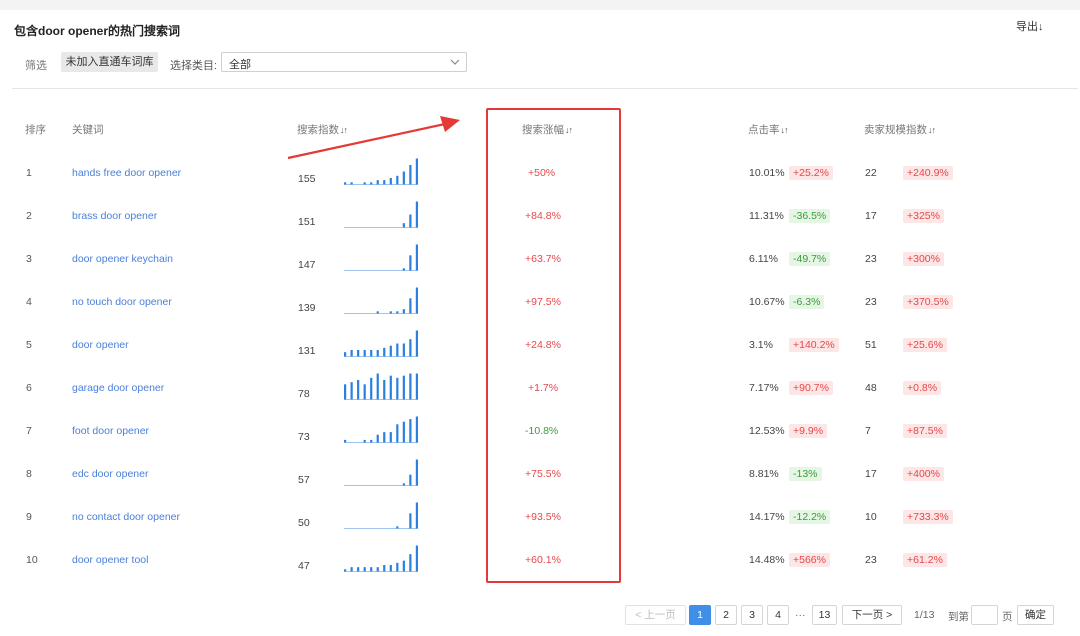  What do you see at coordinates (752, 615) in the screenshot?
I see `page-button-3: 3` at bounding box center [752, 615].